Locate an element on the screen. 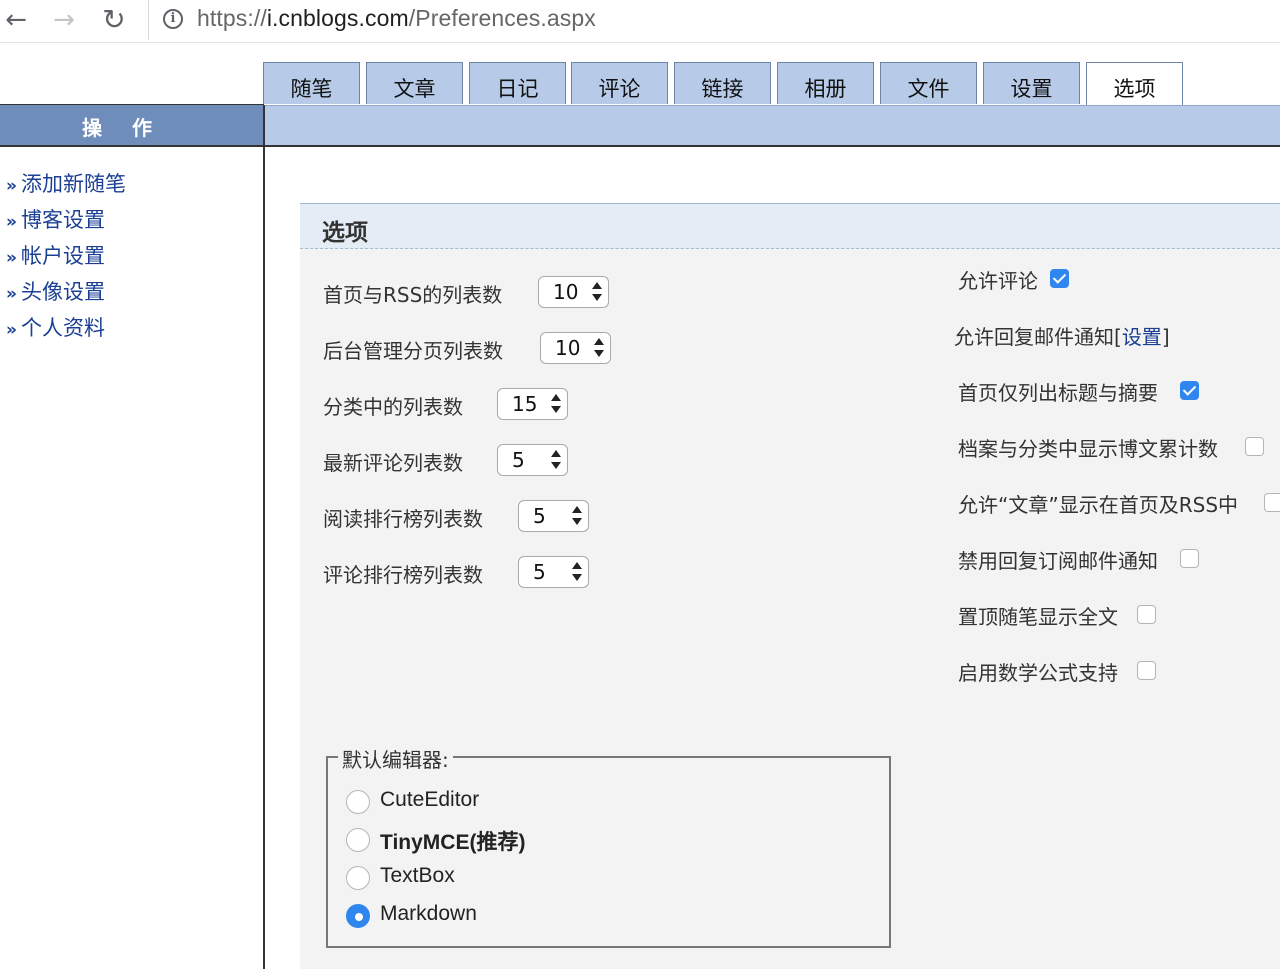 This screenshot has height=969, width=1280. bracket: [ is located at coordinates (1118, 337).